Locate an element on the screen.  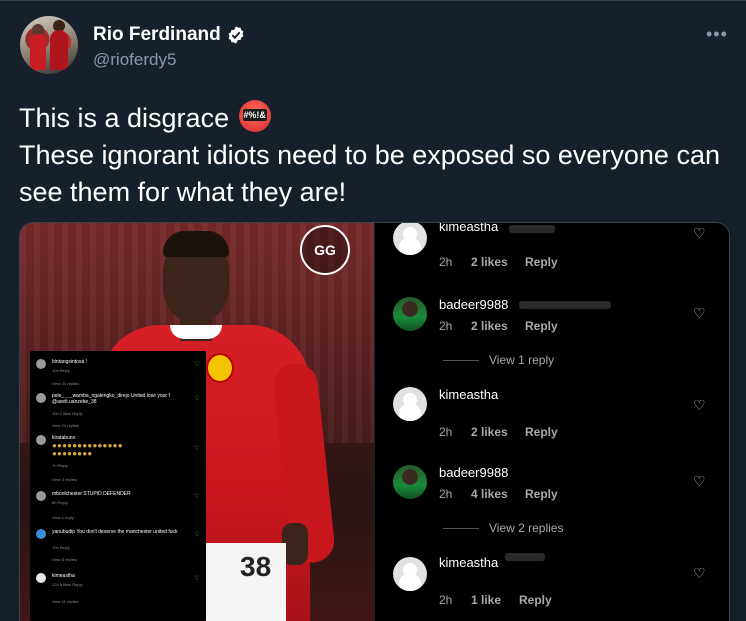
shirt-number: 38 is located at coordinates (256, 566).